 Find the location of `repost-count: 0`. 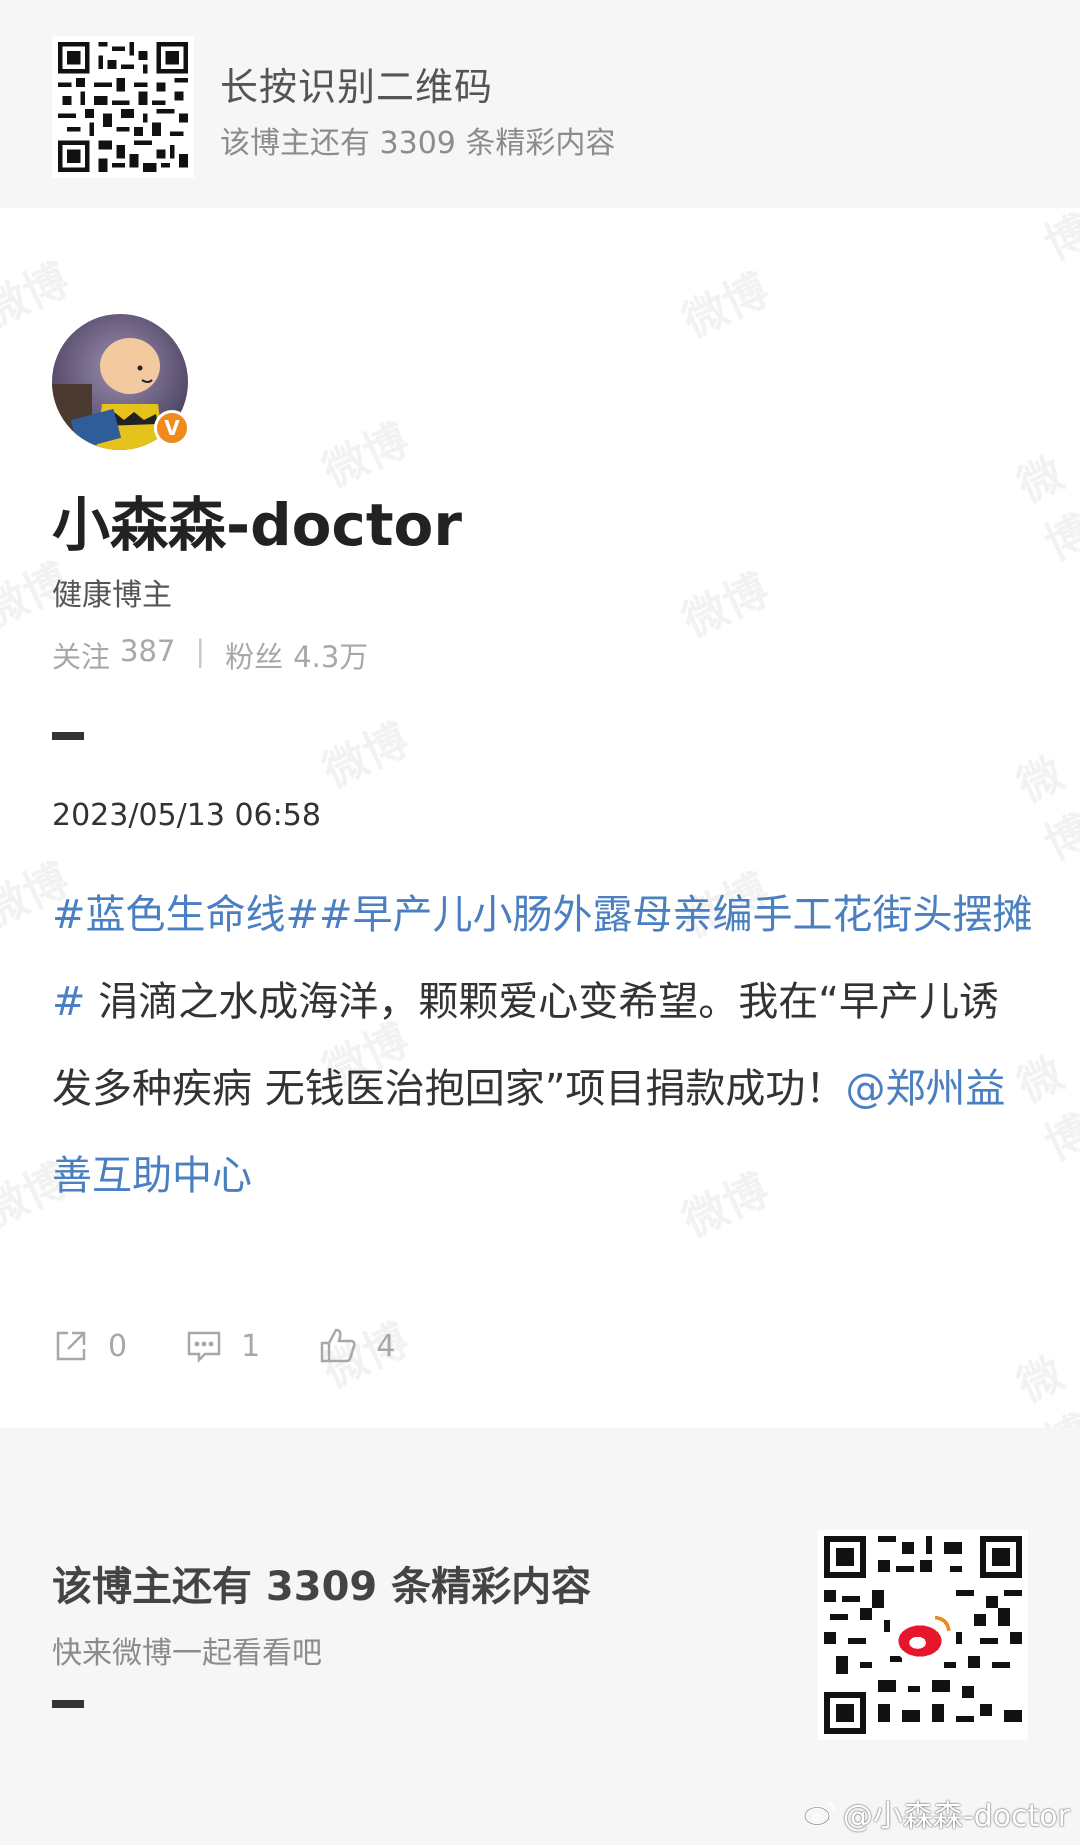

repost-count: 0 is located at coordinates (118, 1346).